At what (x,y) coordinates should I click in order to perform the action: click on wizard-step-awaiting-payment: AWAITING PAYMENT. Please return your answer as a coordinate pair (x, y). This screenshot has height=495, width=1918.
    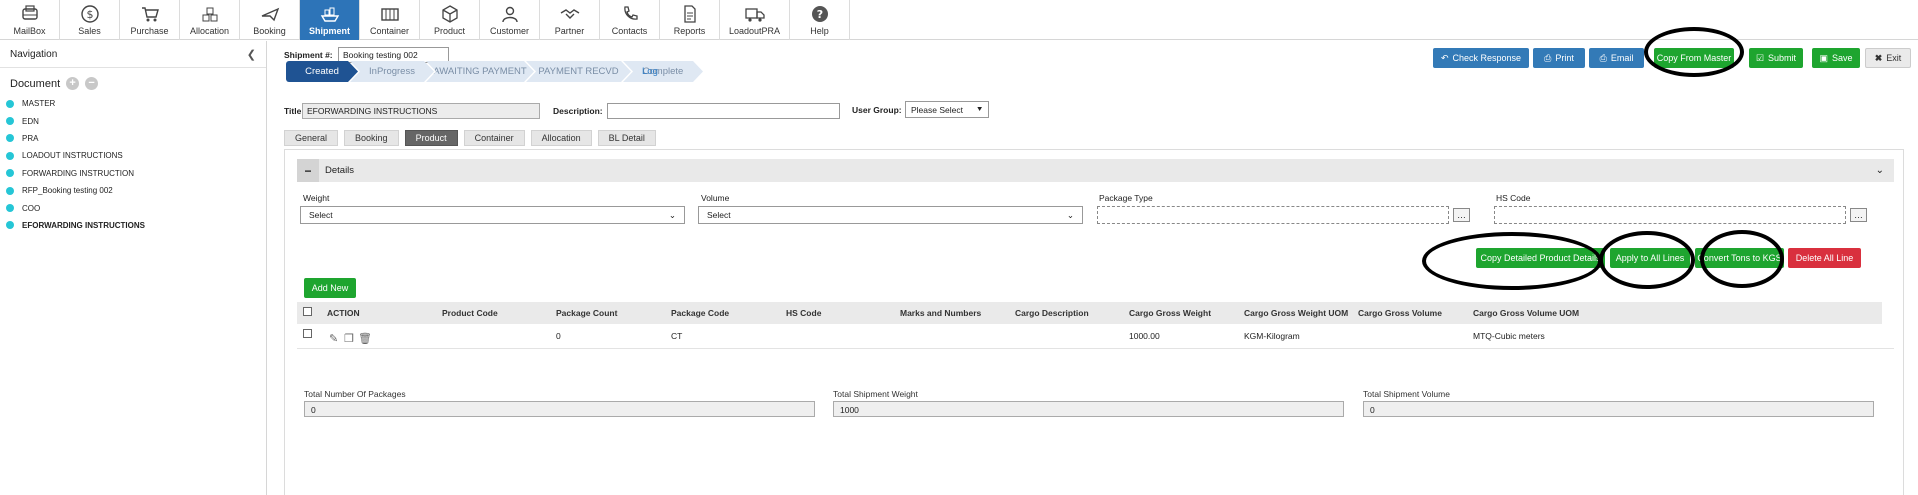
    Looking at the image, I should click on (480, 71).